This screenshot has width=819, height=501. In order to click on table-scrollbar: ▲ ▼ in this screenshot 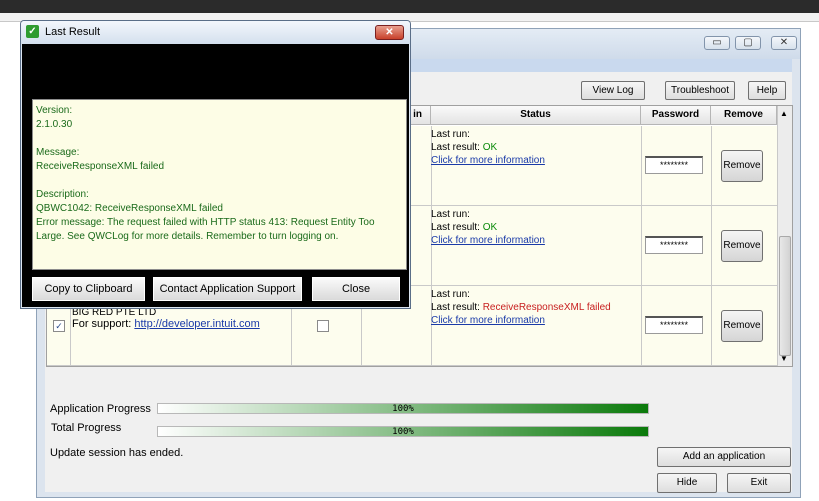, I will do `click(784, 236)`.